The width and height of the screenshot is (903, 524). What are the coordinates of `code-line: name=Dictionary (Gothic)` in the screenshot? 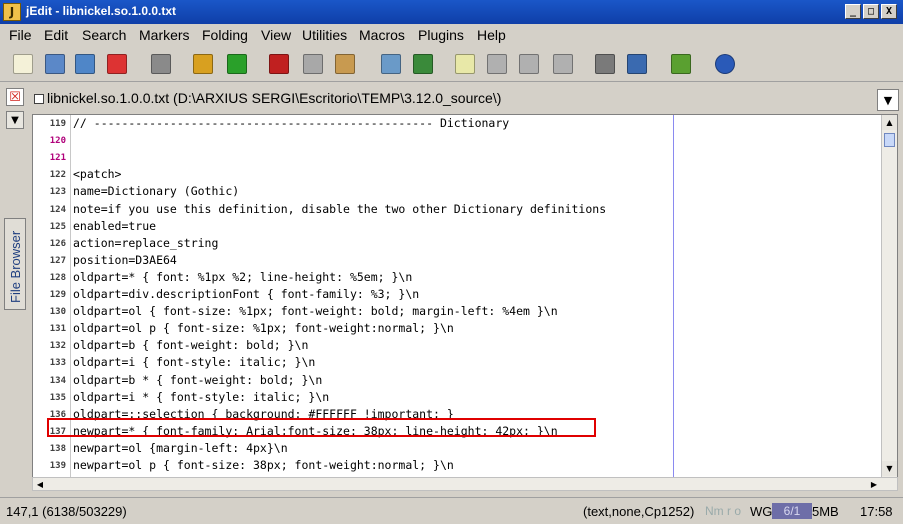 It's located at (156, 191).